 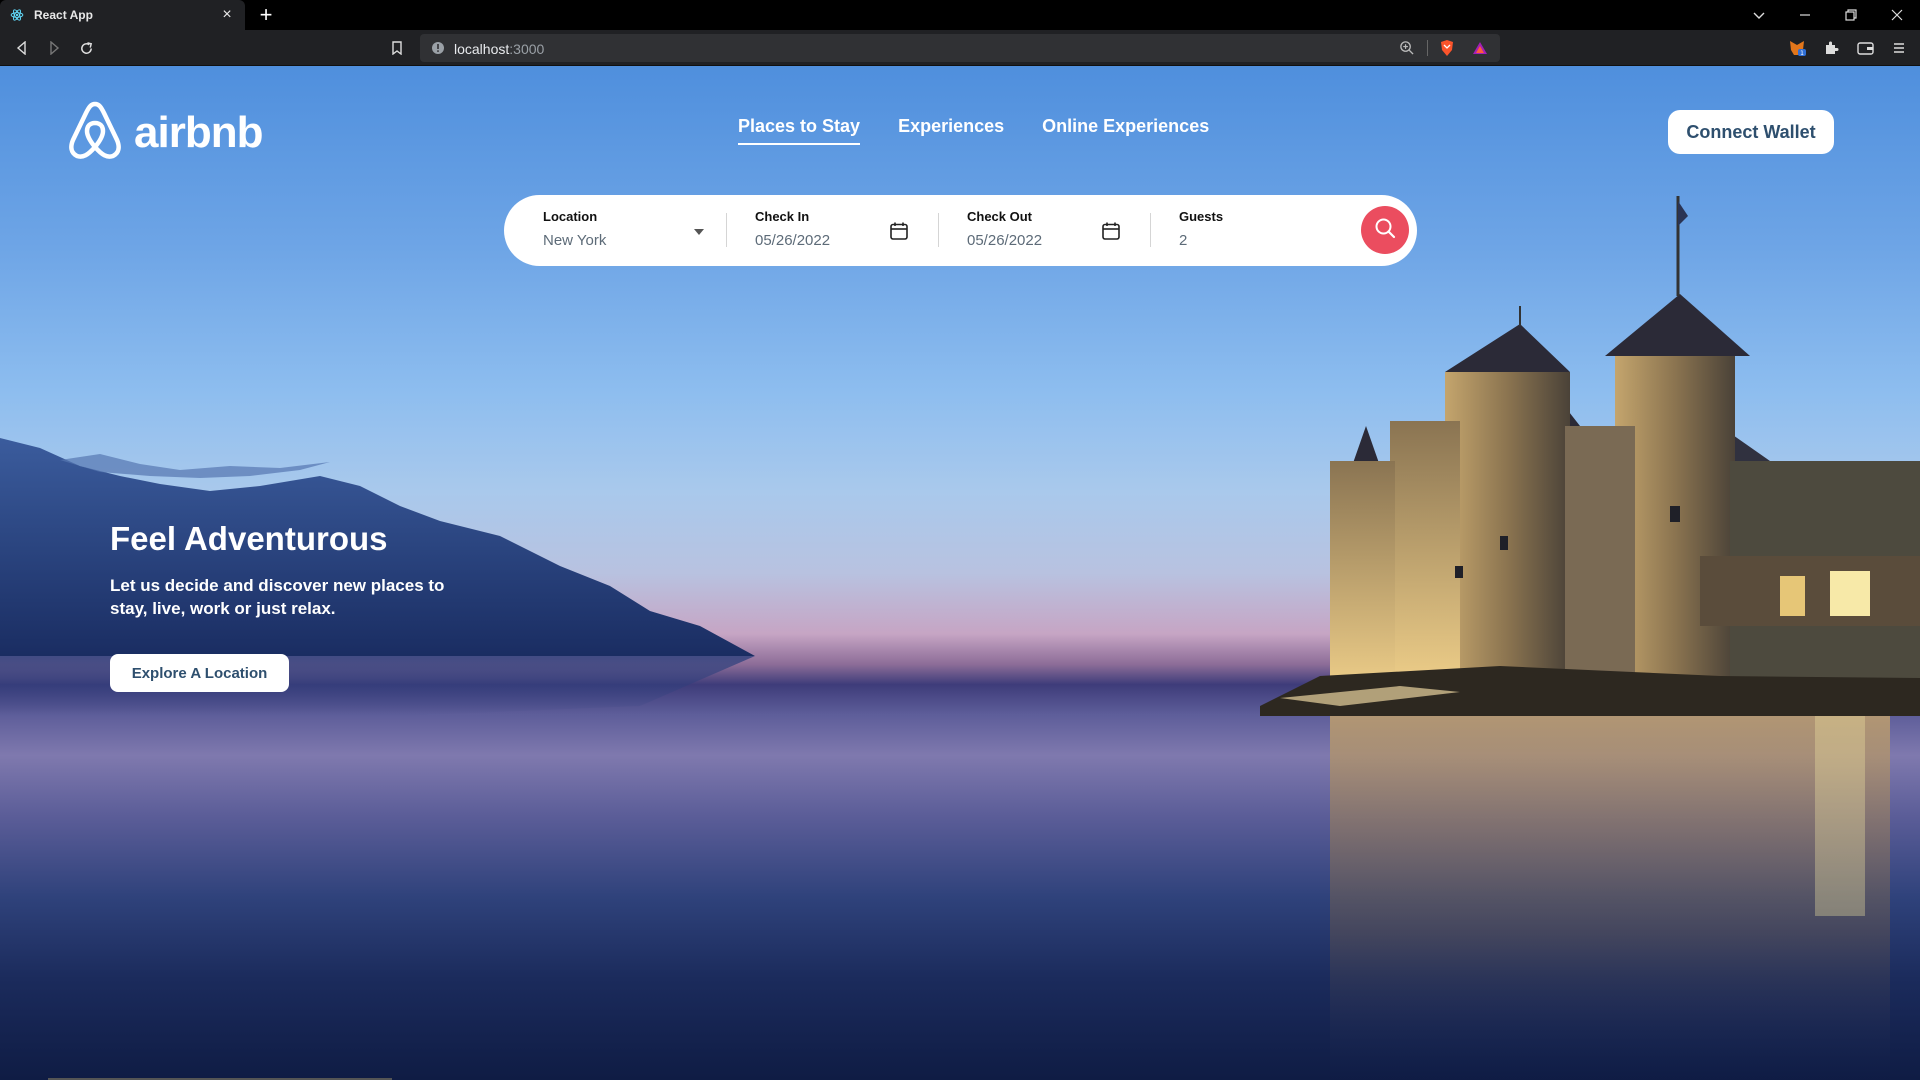 I want to click on address-bar: localhost:3000, so click(x=960, y=48).